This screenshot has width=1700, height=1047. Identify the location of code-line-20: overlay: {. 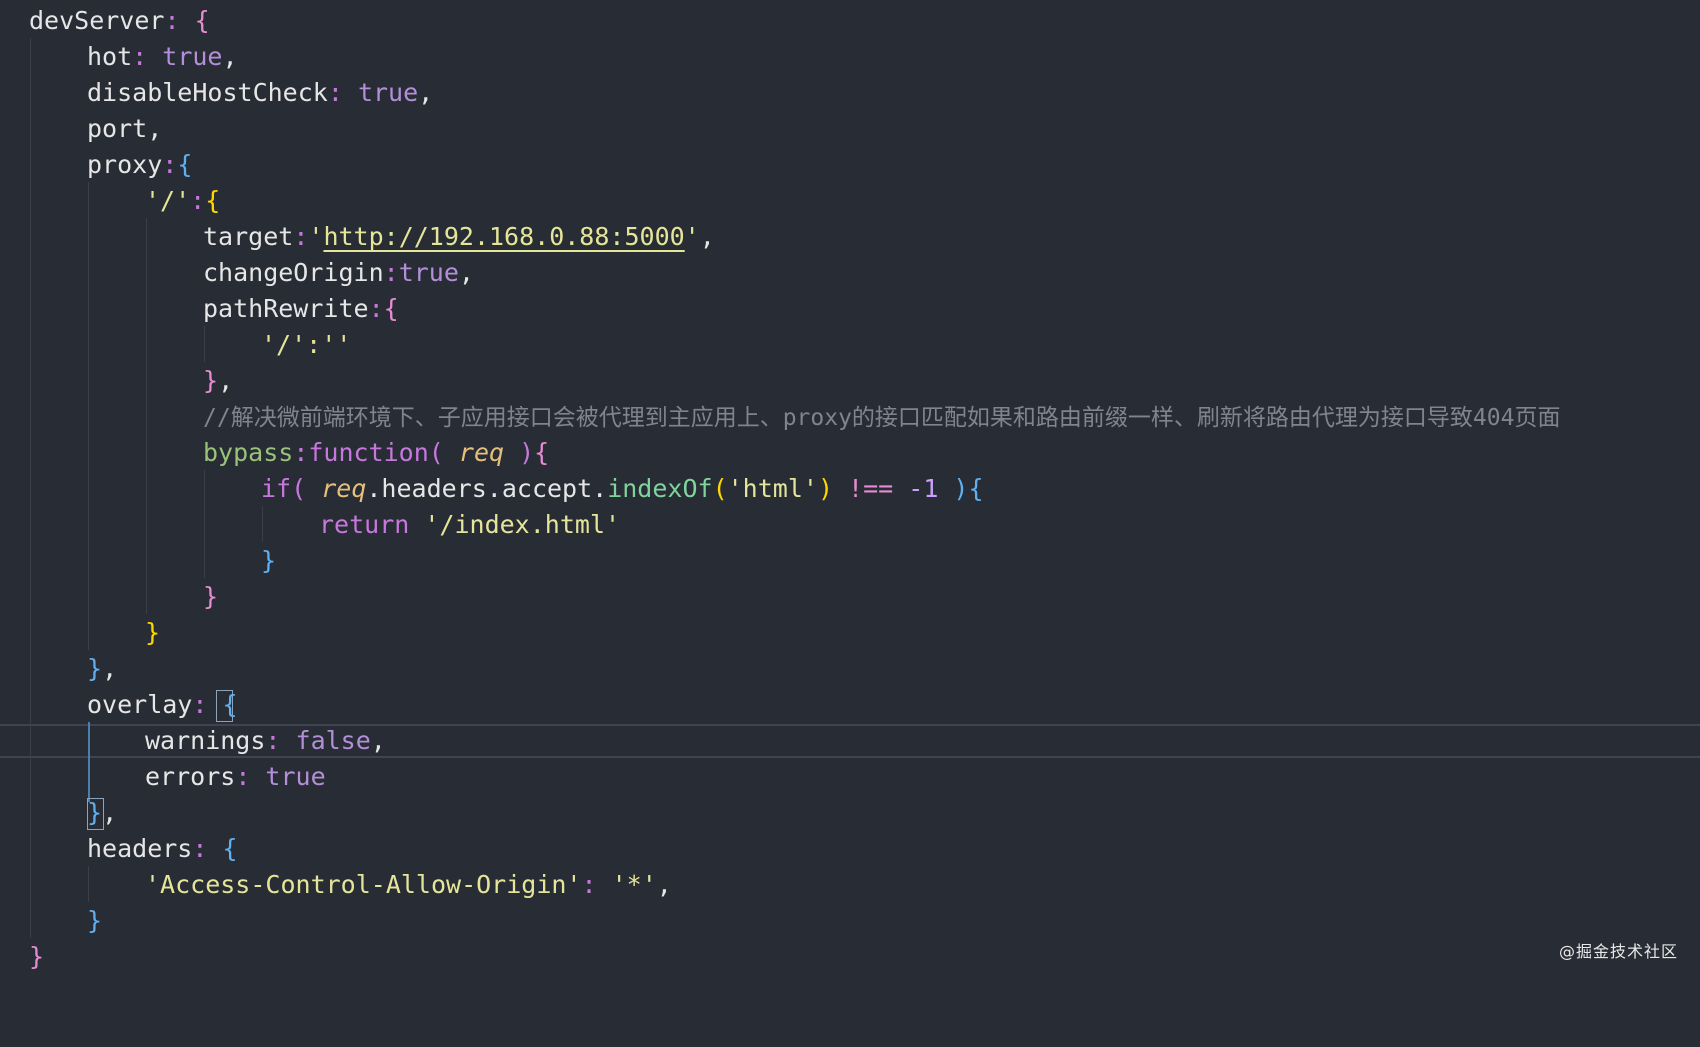
(850, 705).